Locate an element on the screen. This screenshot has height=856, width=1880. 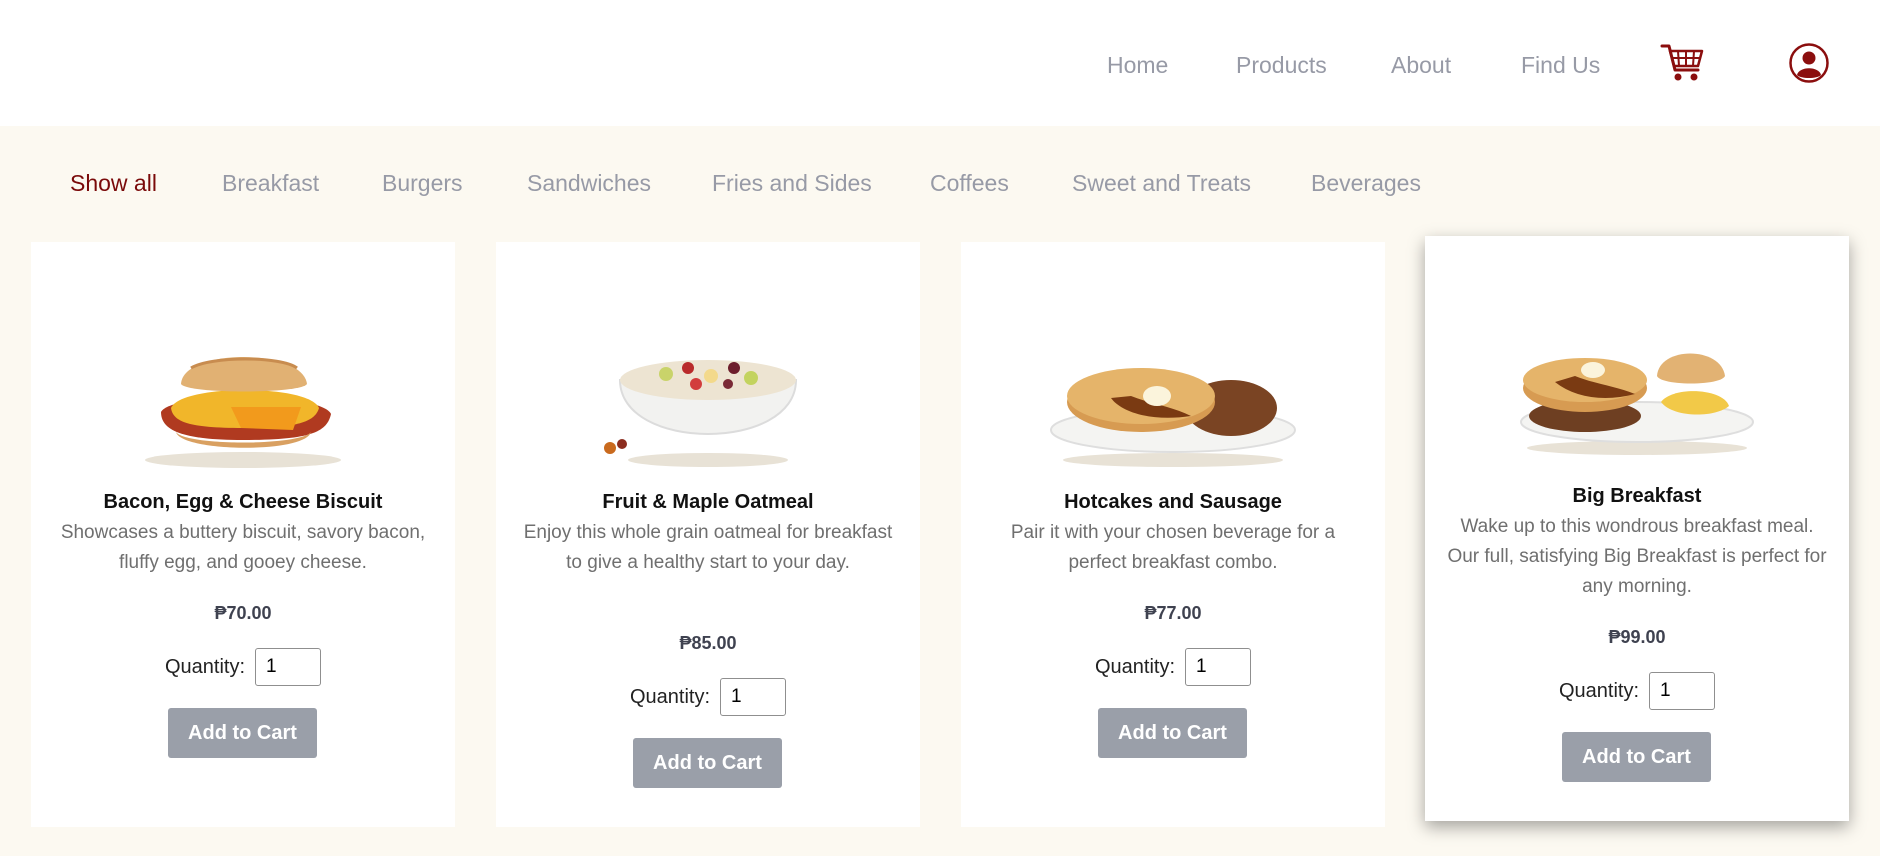
filter-sweet-and-treats: Sweet and Treats is located at coordinates (1161, 183).